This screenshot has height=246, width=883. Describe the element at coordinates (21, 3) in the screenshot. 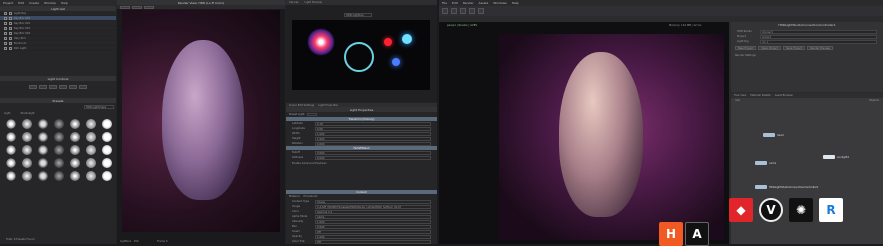

I see `menu-edit: Edit` at that location.